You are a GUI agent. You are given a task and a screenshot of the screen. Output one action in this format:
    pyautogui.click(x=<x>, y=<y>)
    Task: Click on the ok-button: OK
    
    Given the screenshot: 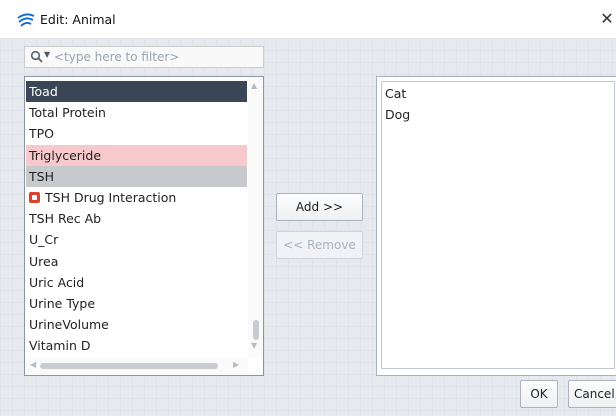 What is the action you would take?
    pyautogui.click(x=539, y=394)
    